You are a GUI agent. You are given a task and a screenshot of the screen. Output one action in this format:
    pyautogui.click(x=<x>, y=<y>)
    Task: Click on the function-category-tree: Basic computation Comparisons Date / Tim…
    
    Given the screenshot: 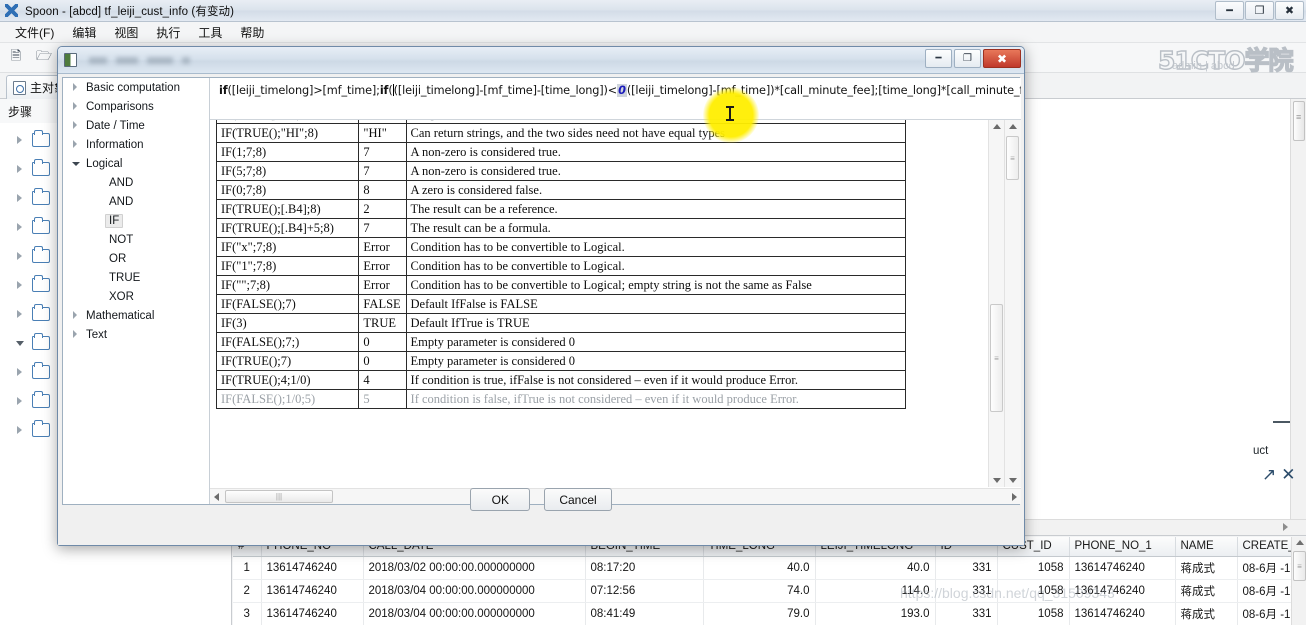 What is the action you would take?
    pyautogui.click(x=136, y=291)
    